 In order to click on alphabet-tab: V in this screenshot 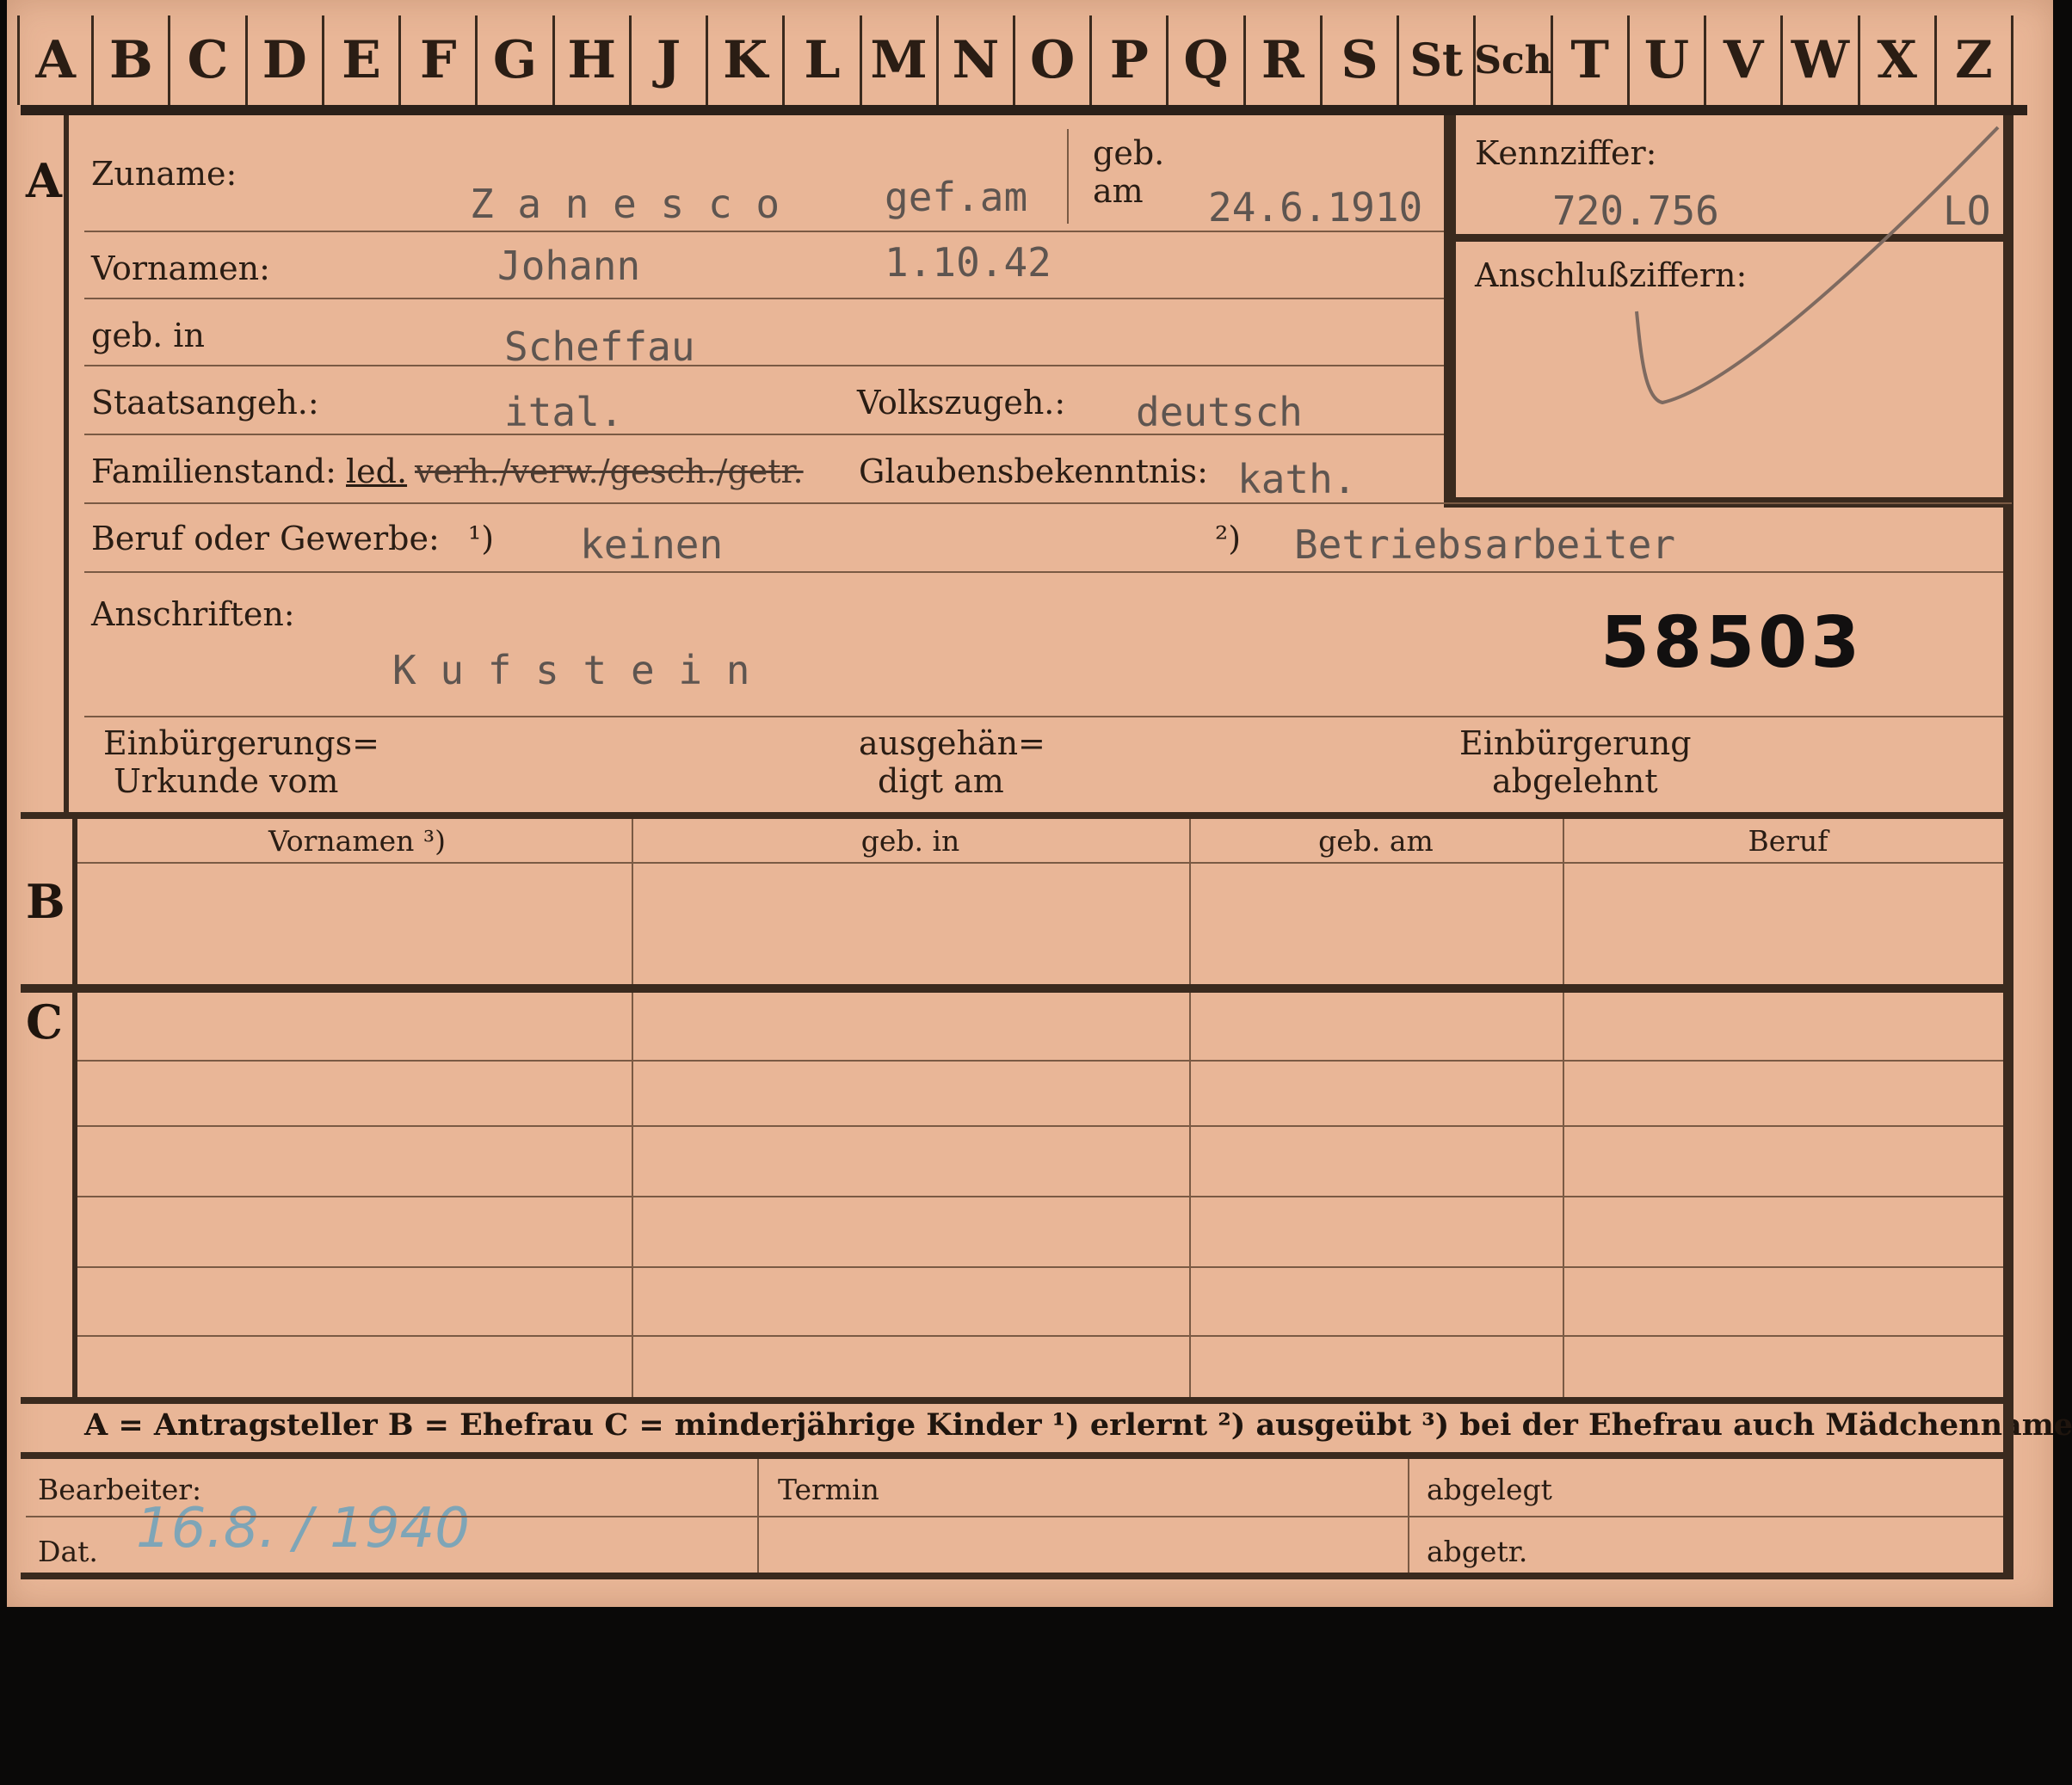, I will do `click(1745, 60)`.